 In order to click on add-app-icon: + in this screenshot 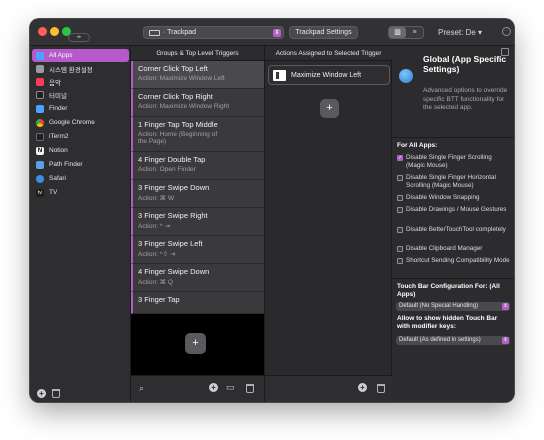, I will do `click(41, 393)`.